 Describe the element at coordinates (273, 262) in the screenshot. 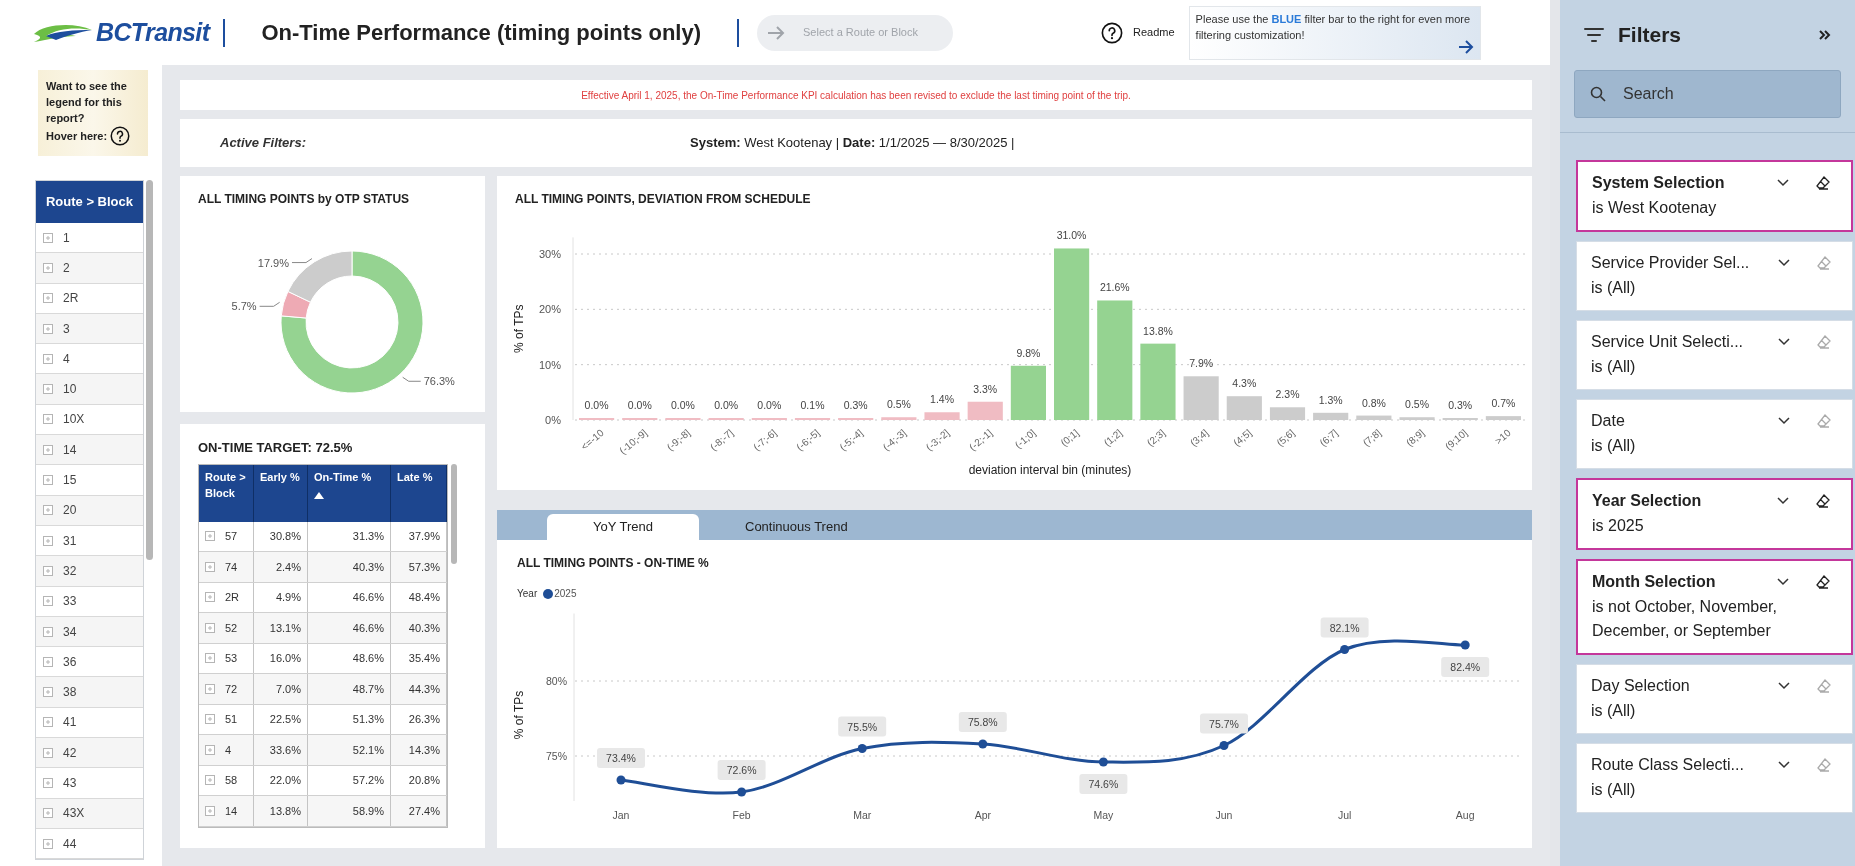

I see `data-label: 17.9%` at that location.